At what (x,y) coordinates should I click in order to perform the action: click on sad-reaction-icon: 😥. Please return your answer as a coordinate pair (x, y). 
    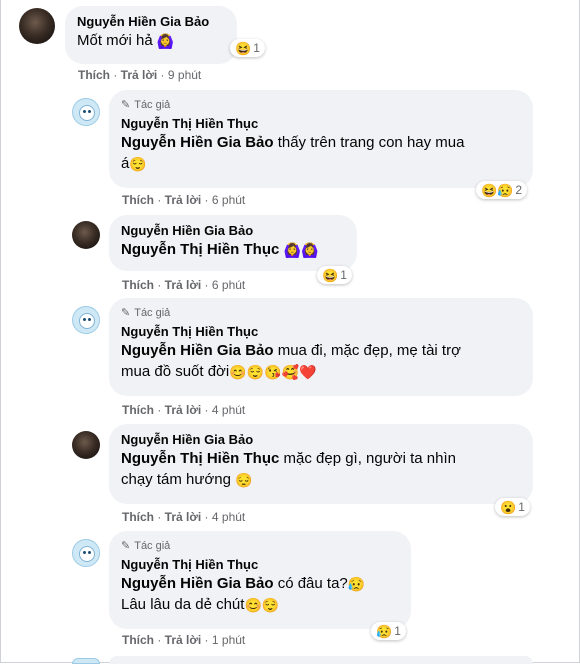
    Looking at the image, I should click on (384, 631).